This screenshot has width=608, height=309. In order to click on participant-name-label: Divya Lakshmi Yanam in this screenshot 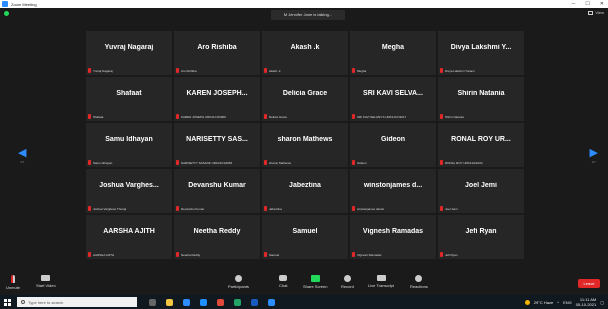, I will do `click(460, 70)`.